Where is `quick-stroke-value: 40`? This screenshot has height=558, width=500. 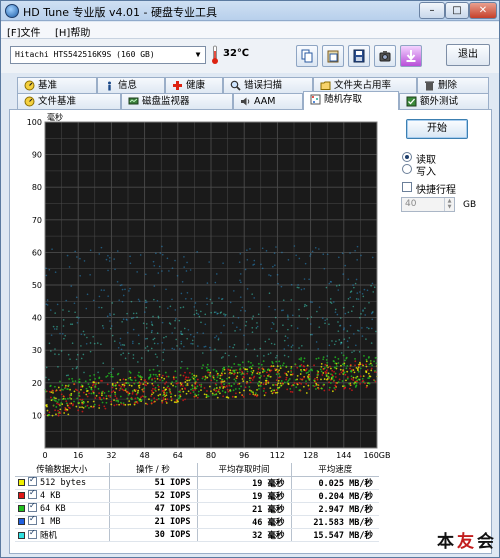 quick-stroke-value: 40 is located at coordinates (411, 204).